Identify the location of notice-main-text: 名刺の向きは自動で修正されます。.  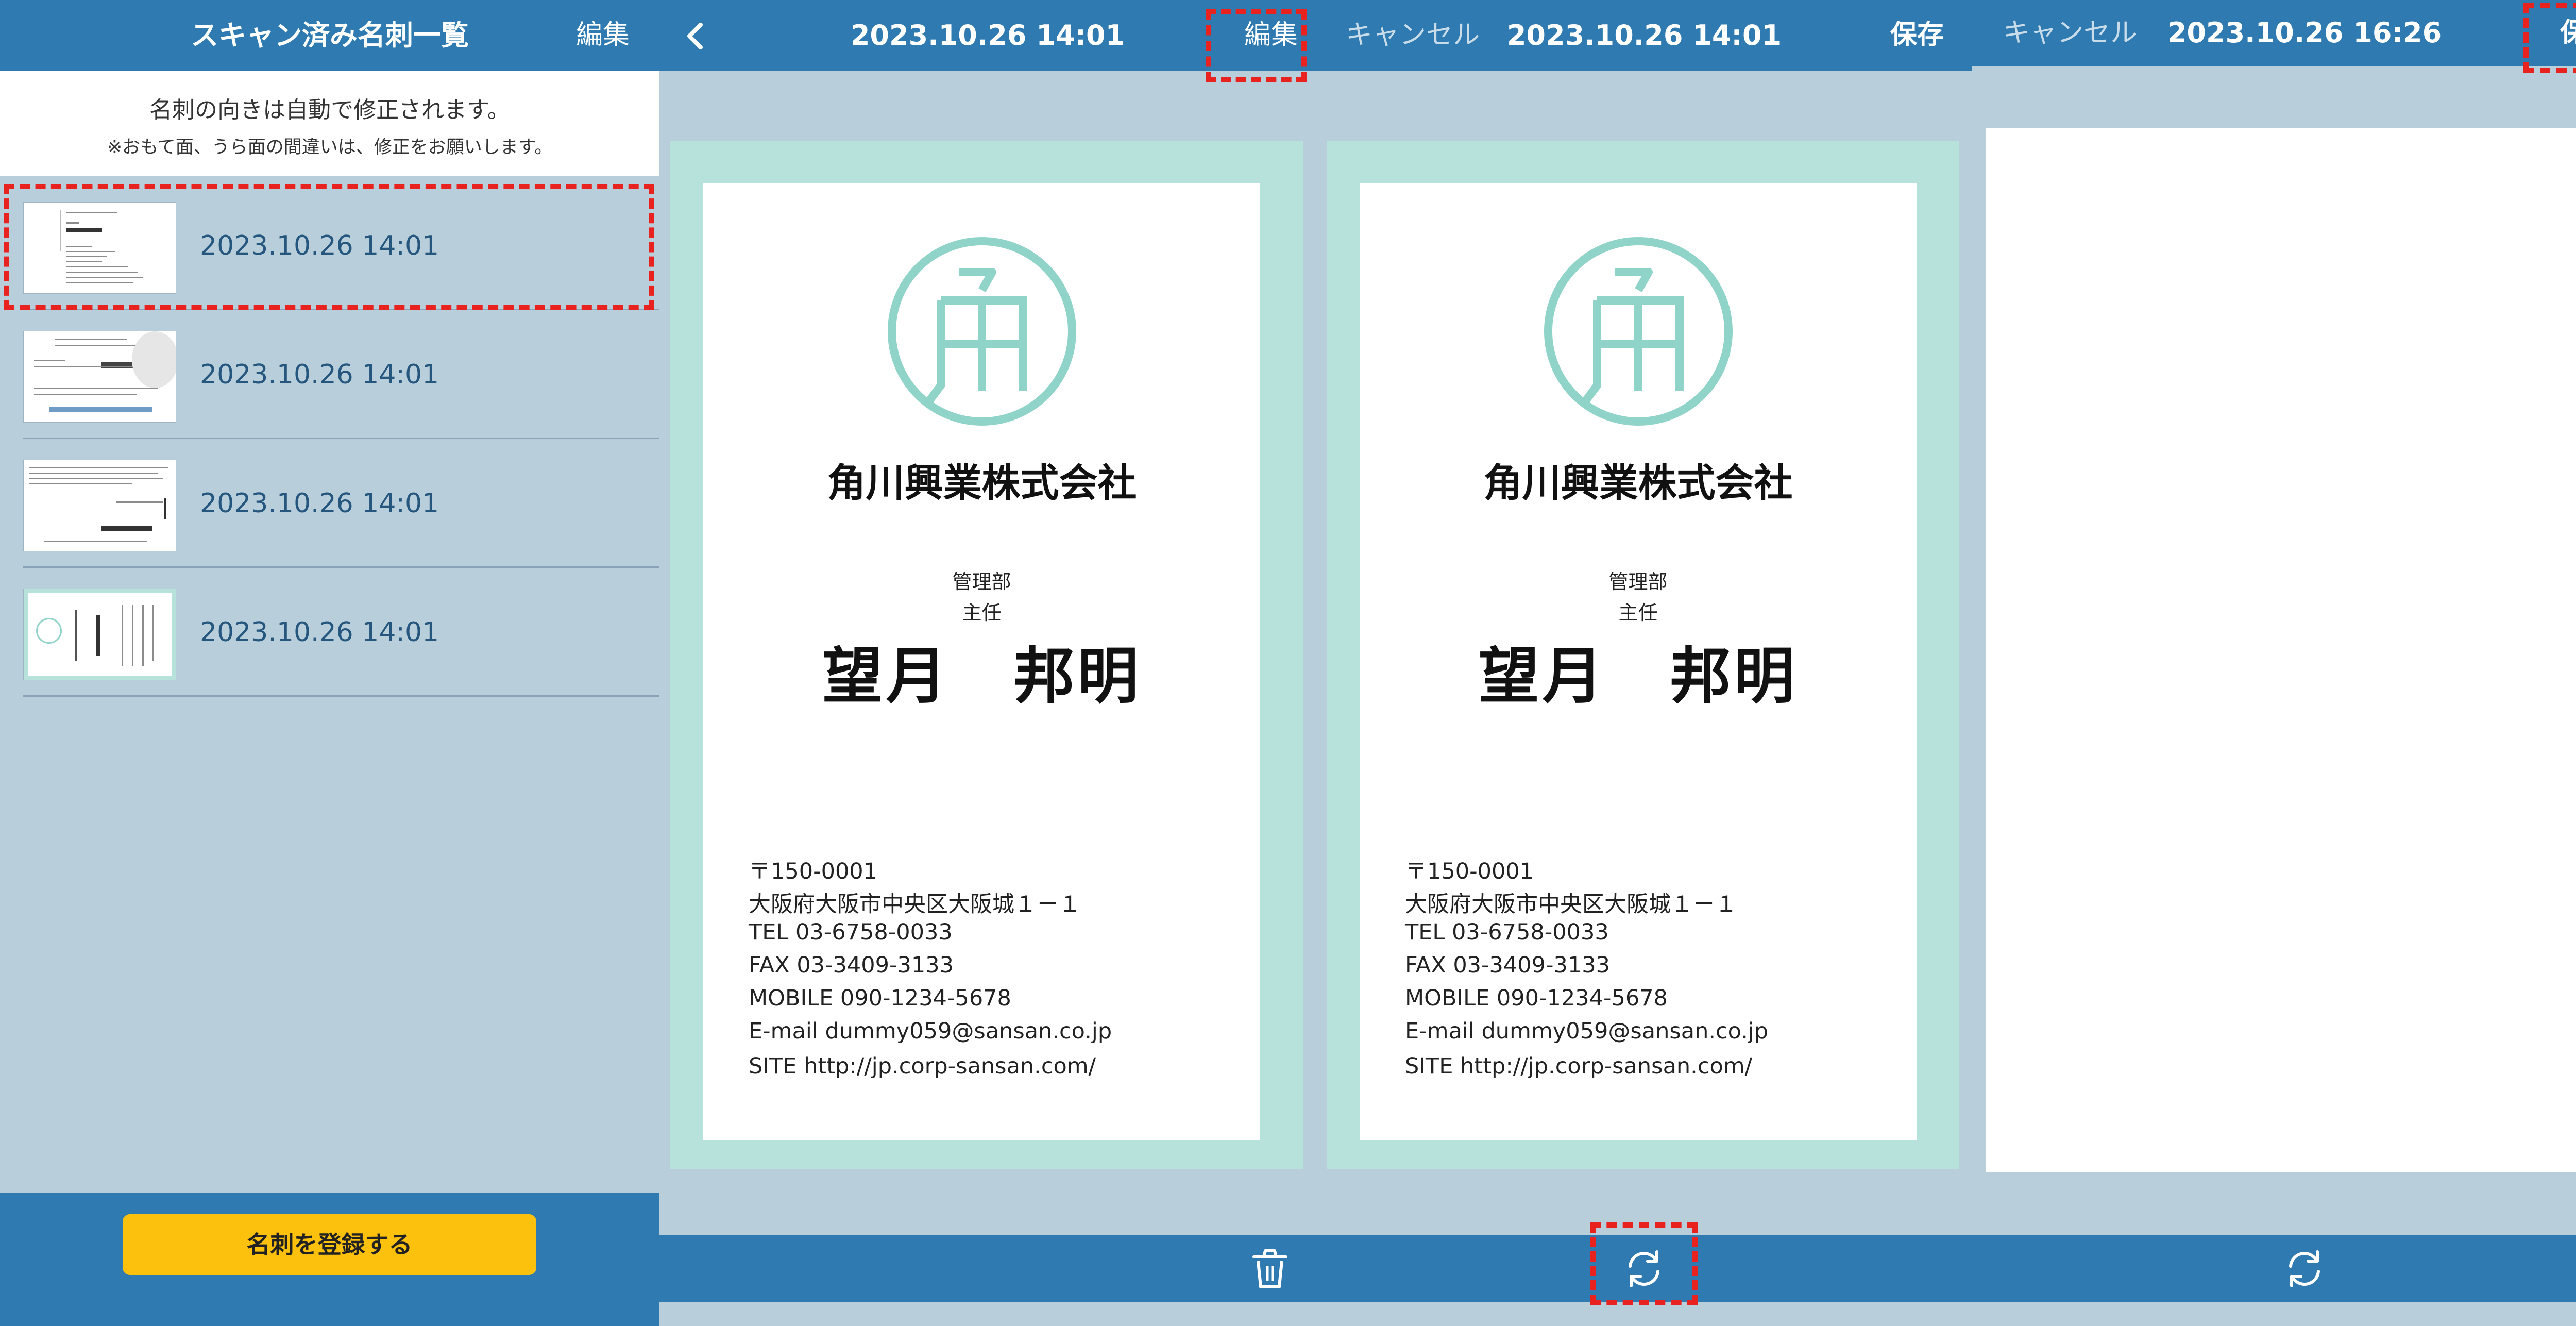
(329, 110).